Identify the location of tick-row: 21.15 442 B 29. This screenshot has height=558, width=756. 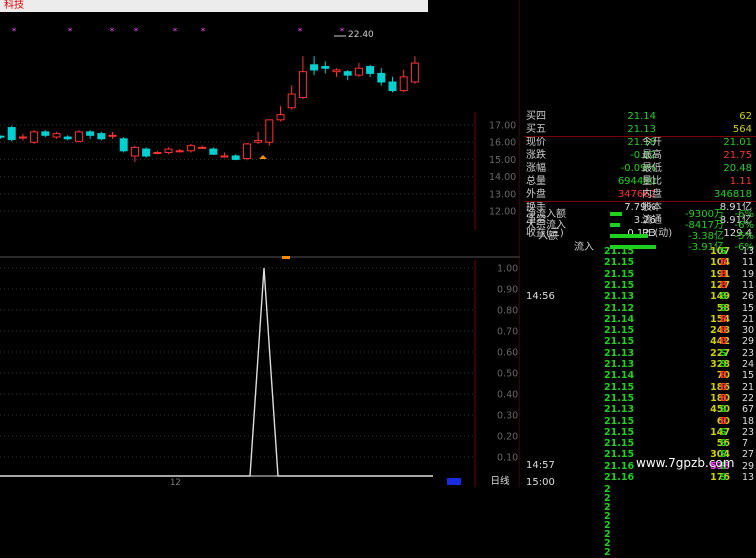
(640, 341).